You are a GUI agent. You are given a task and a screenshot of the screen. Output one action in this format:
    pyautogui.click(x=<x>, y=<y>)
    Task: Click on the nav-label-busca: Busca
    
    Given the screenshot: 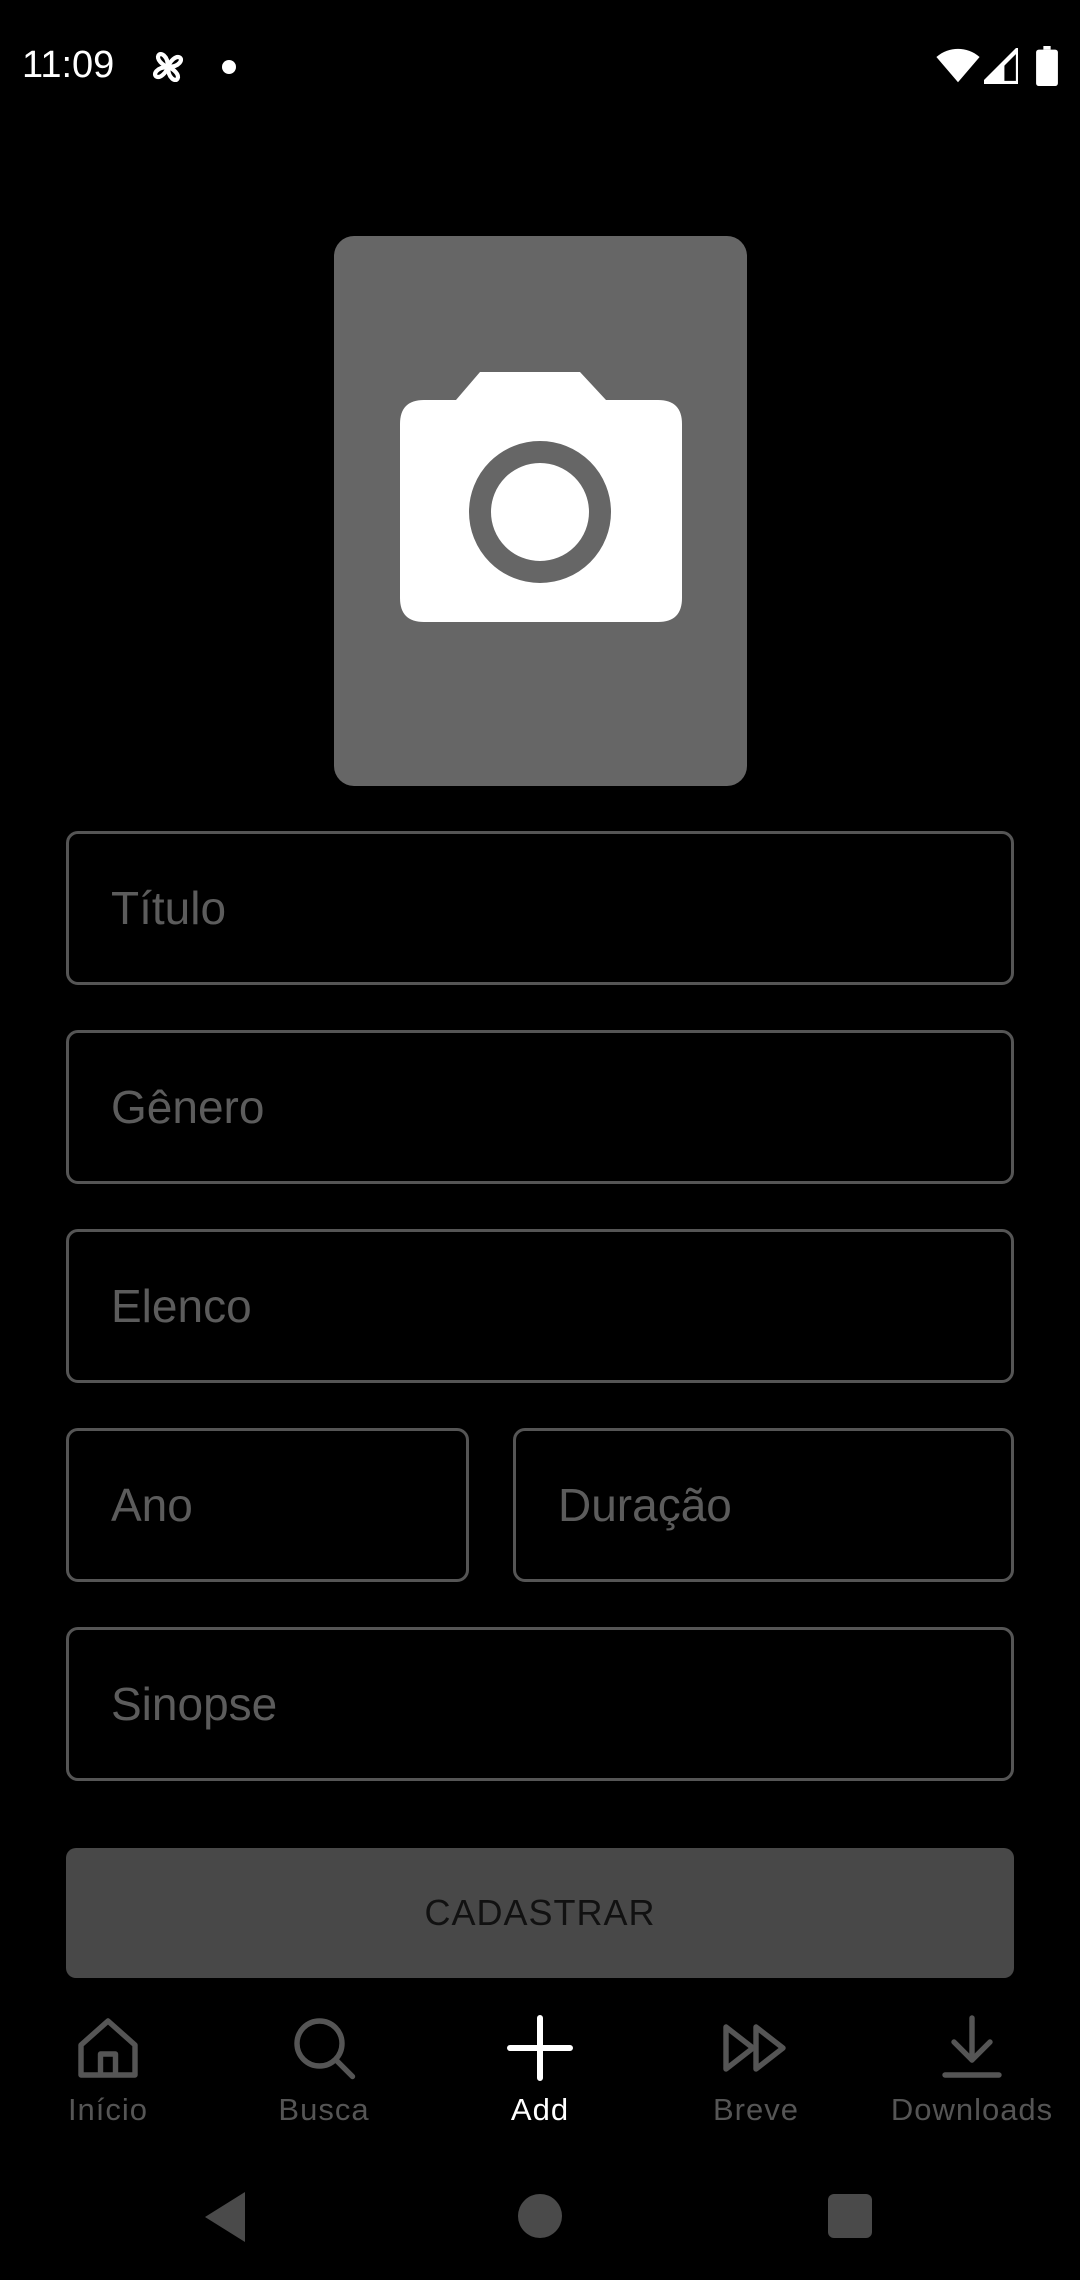 What is the action you would take?
    pyautogui.click(x=324, y=2109)
    